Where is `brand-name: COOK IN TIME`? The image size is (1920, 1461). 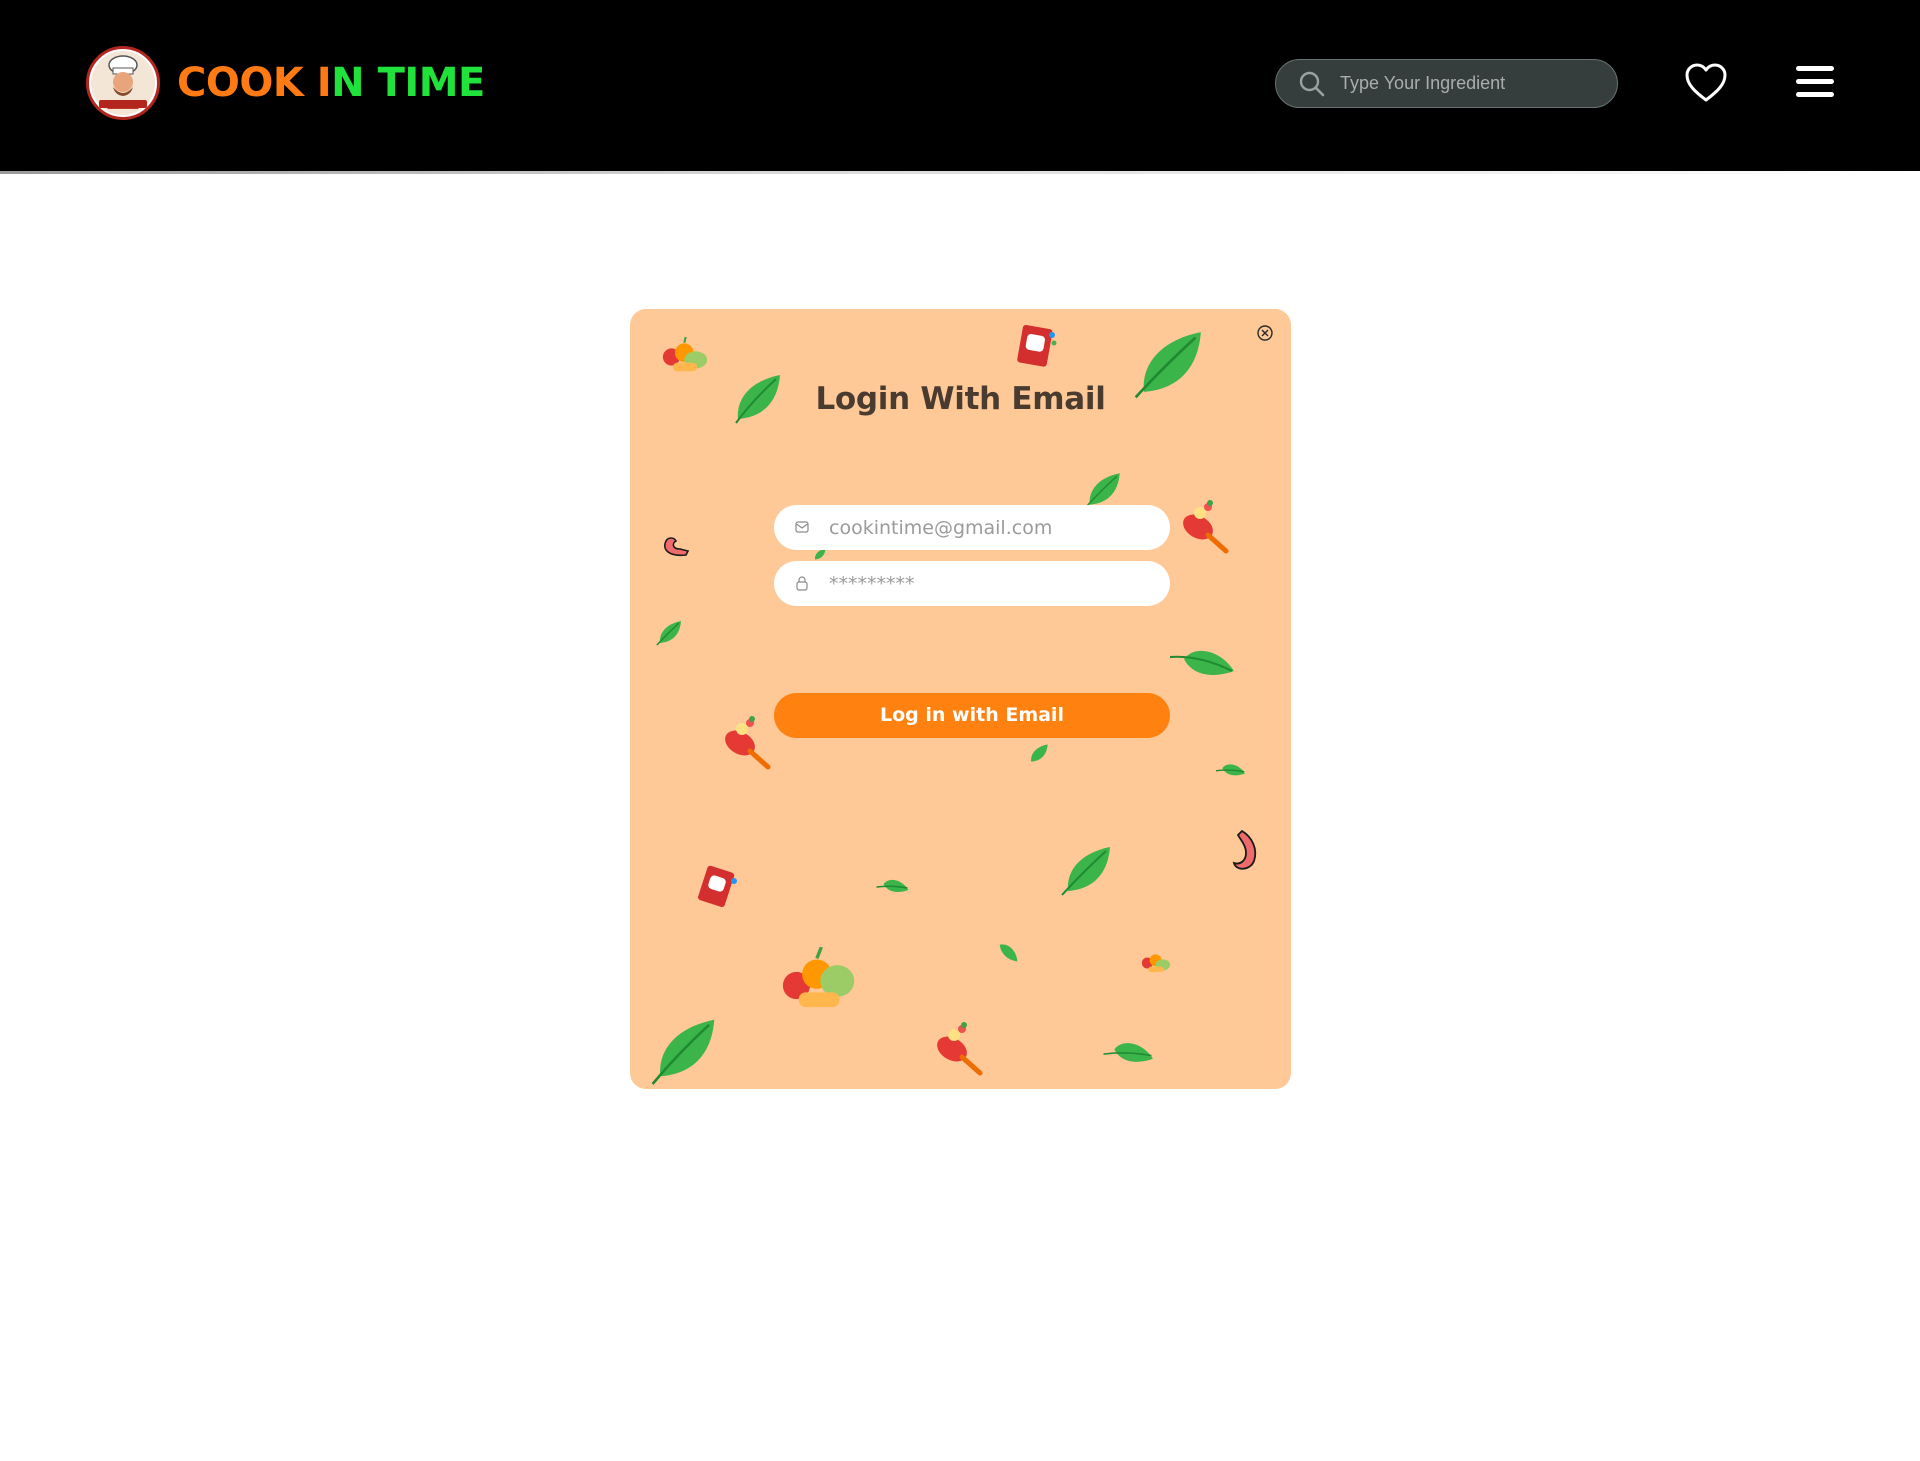 brand-name: COOK IN TIME is located at coordinates (331, 83).